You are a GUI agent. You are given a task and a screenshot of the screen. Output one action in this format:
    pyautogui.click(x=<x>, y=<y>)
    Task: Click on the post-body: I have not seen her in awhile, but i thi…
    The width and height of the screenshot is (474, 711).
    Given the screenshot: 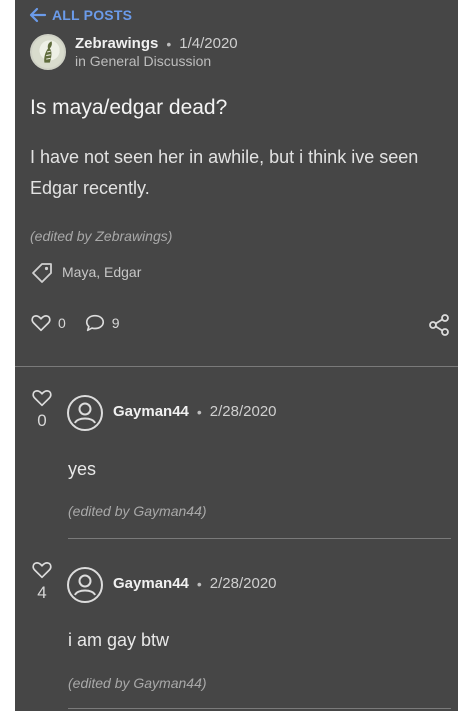 What is the action you would take?
    pyautogui.click(x=224, y=172)
    